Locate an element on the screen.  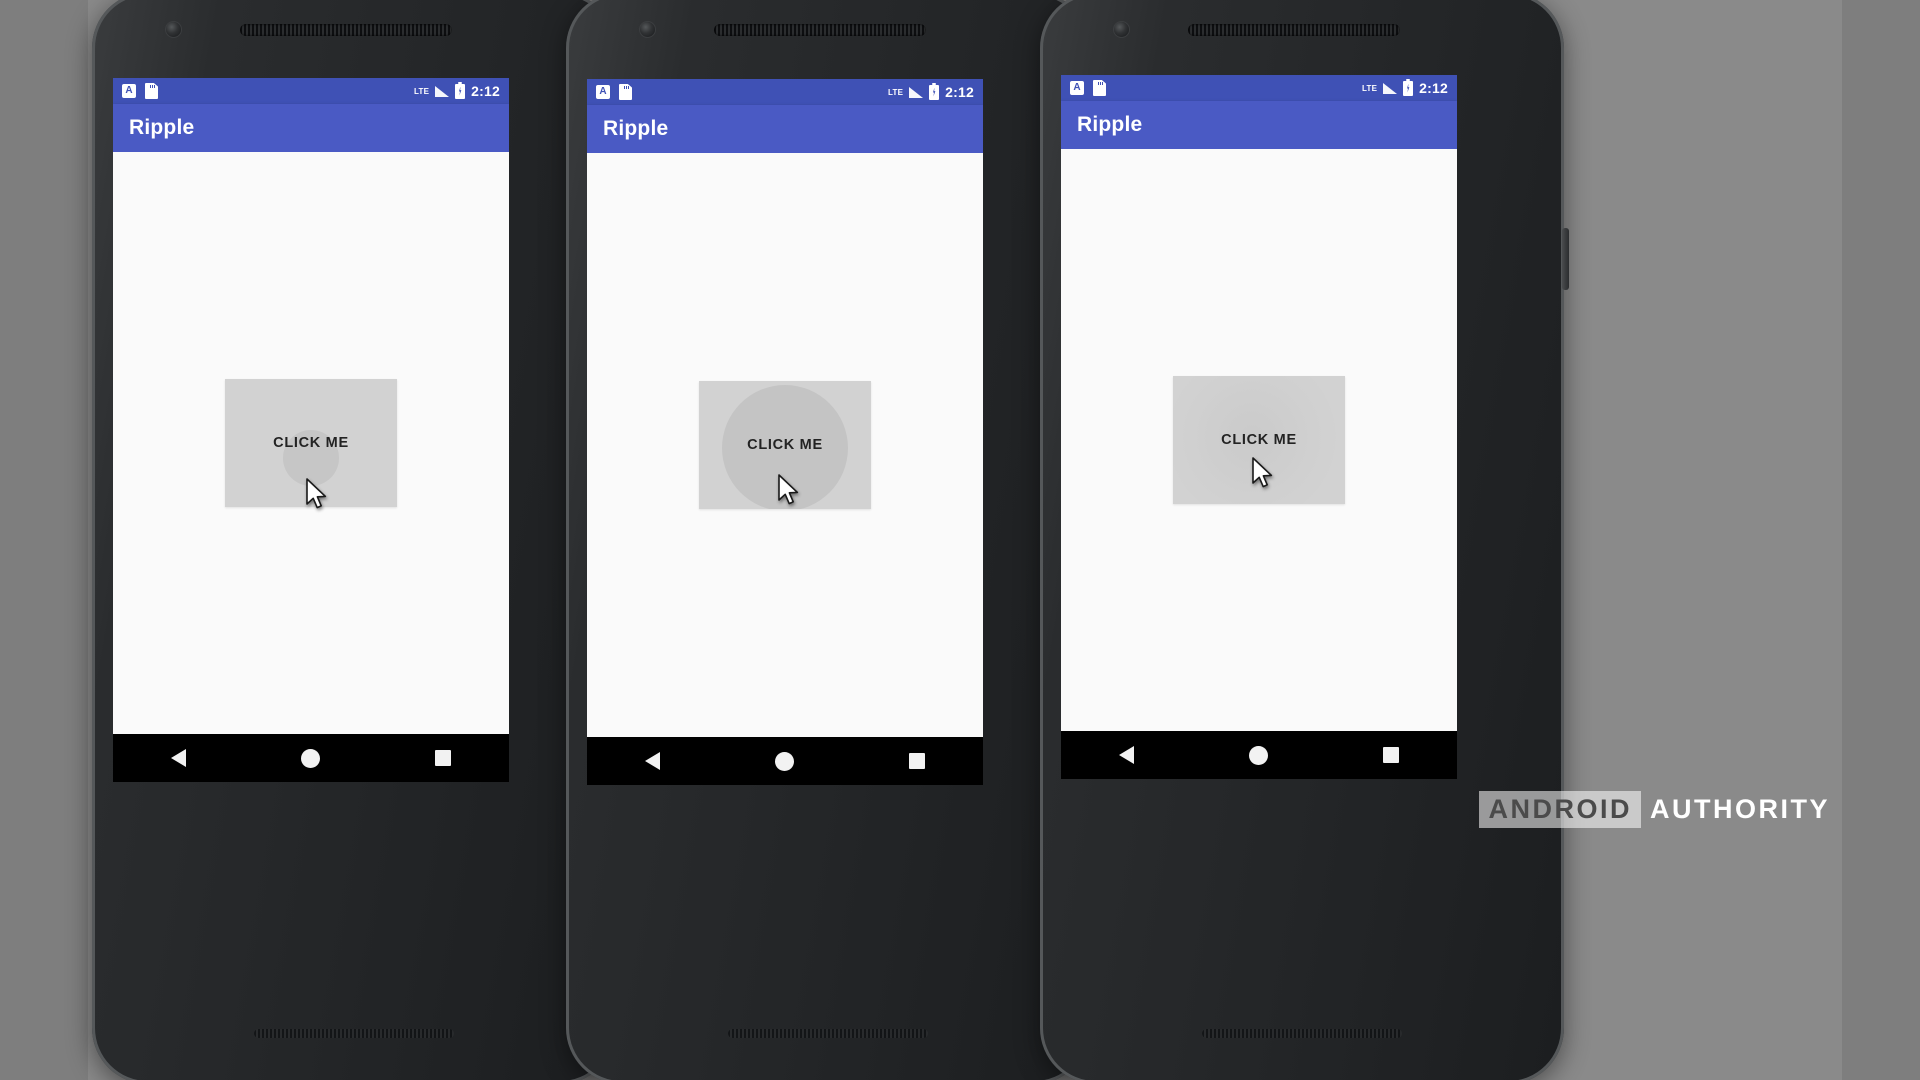
watermark: ANDROID AUTHORITY is located at coordinates (1656, 809).